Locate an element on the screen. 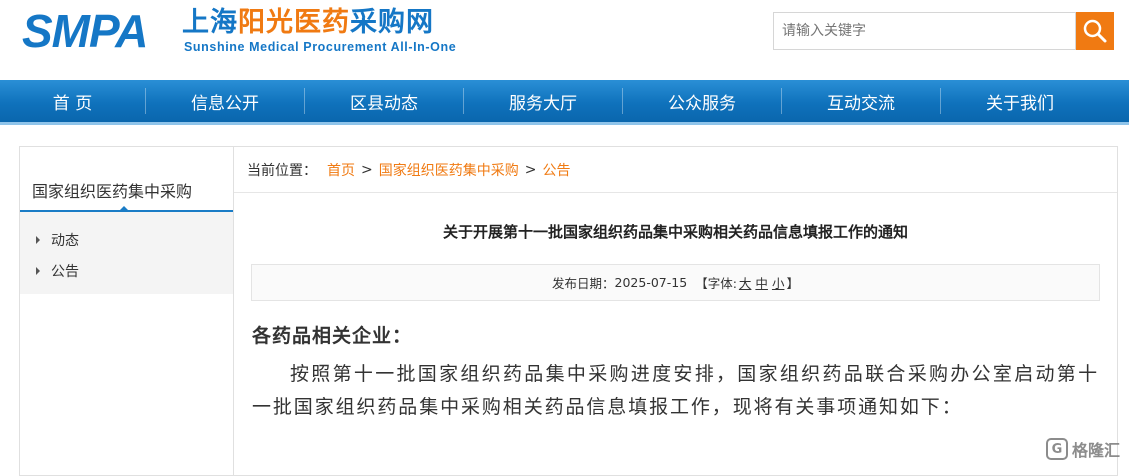  breadcrumb-link-category: 国家组织医药集中采购 is located at coordinates (449, 170).